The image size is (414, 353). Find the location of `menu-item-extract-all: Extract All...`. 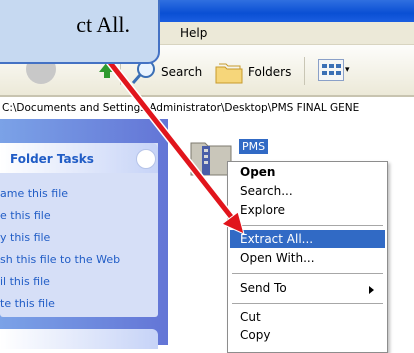

menu-item-extract-all: Extract All... is located at coordinates (276, 239).